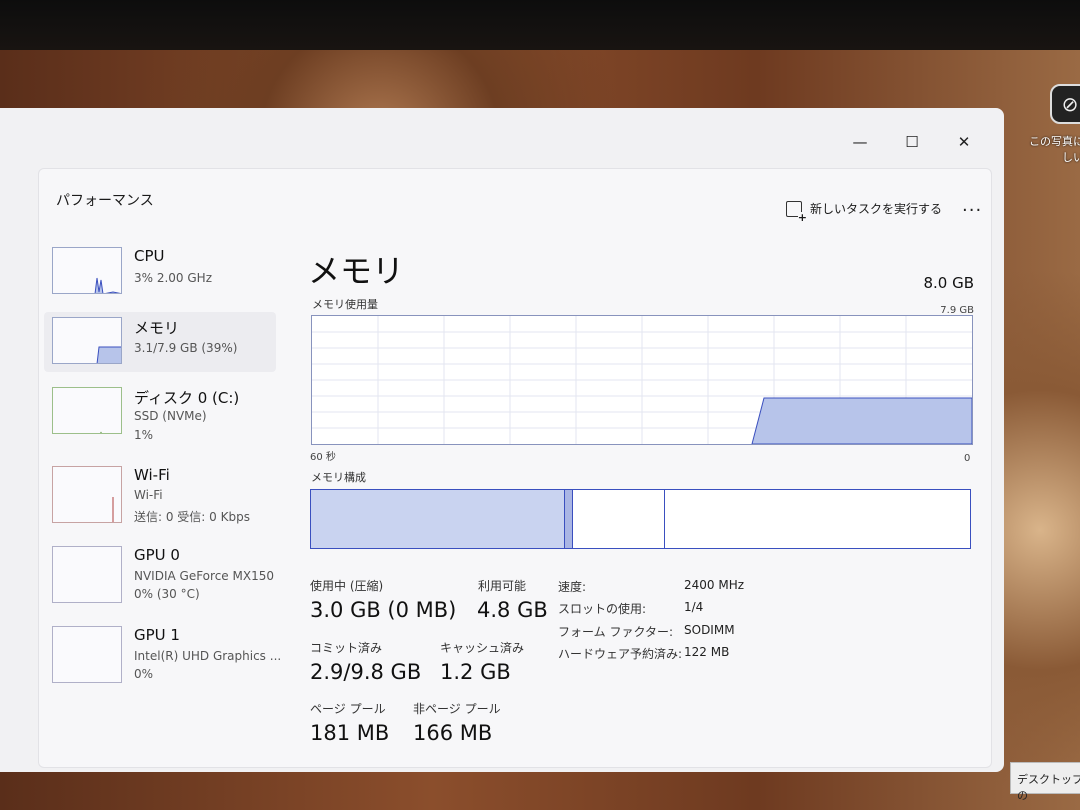  I want to click on speed-value: 2400 MHz, so click(714, 585).